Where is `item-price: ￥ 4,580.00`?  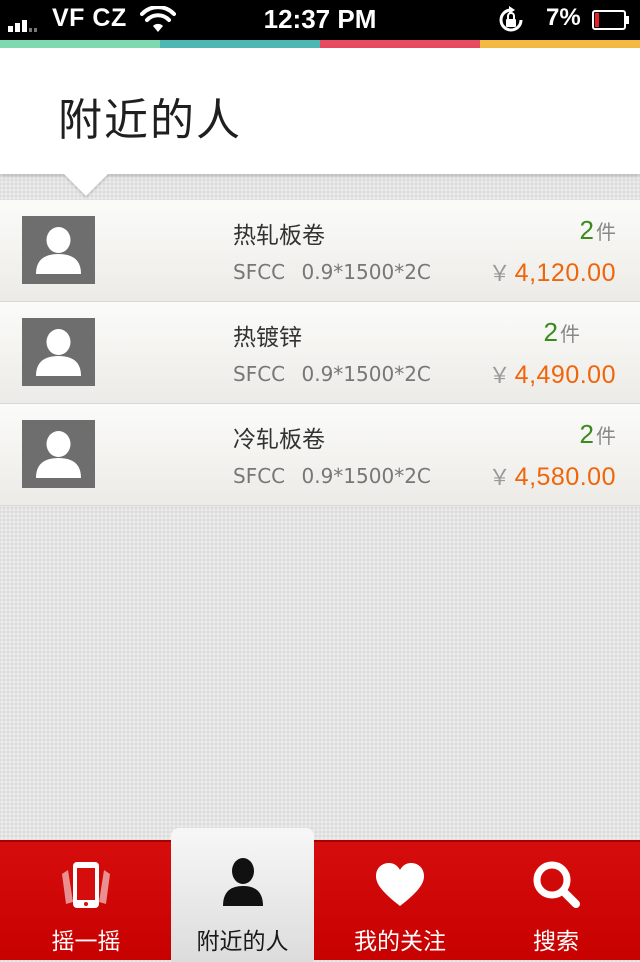 item-price: ￥ 4,580.00 is located at coordinates (552, 476).